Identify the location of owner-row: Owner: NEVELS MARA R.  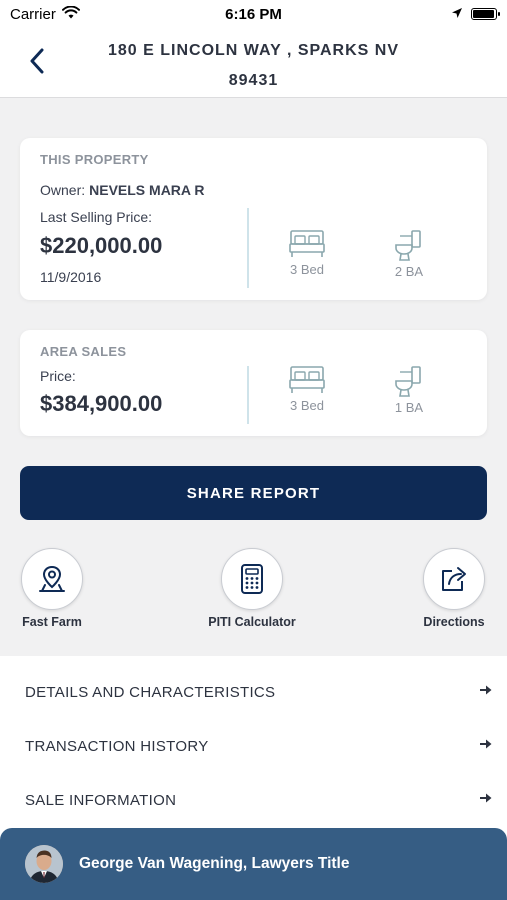
(122, 190).